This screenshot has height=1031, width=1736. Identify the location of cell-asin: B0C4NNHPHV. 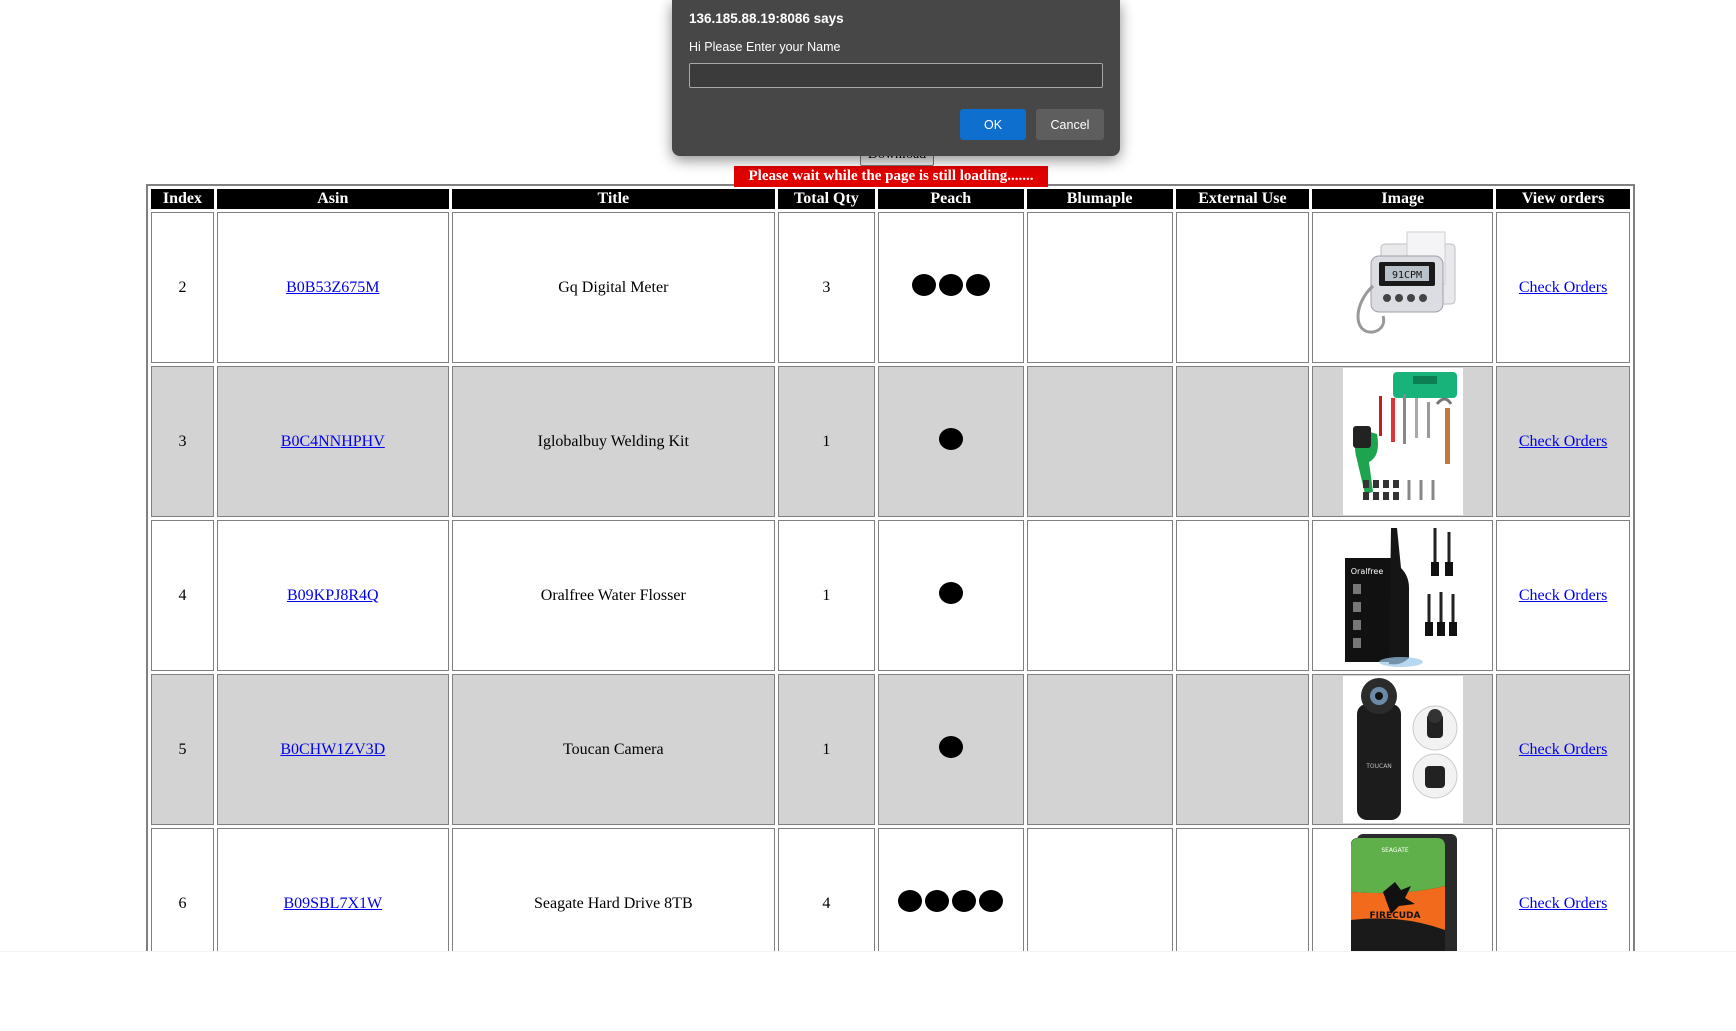
(332, 441).